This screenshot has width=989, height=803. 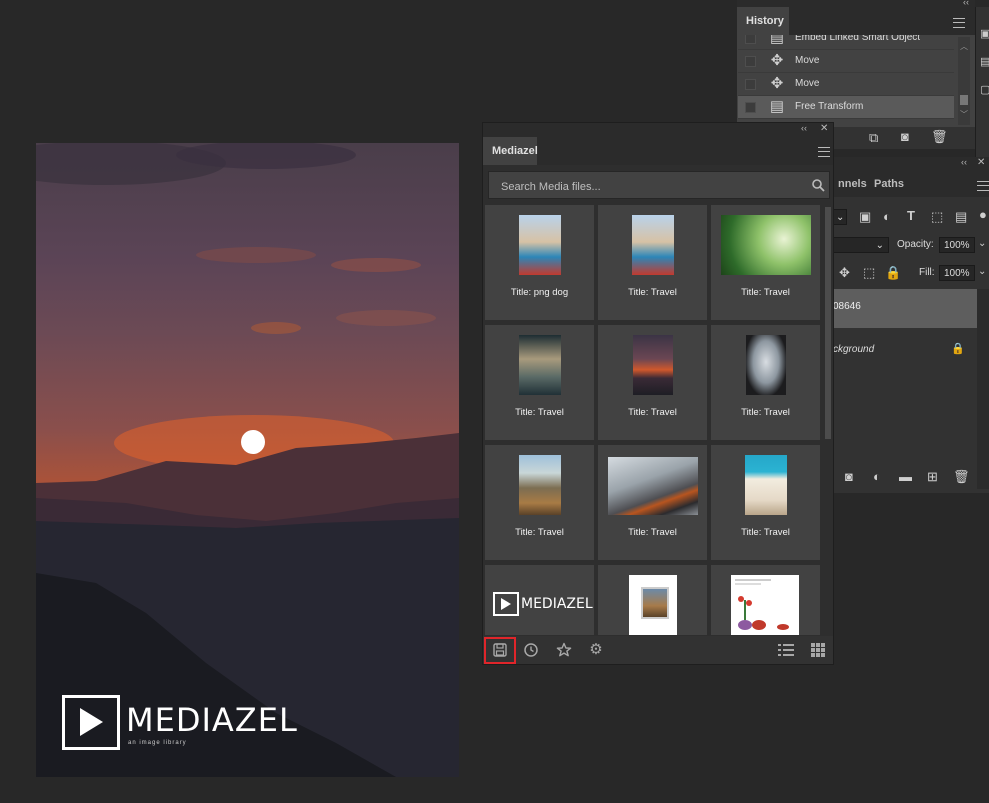 What do you see at coordinates (983, 214) in the screenshot?
I see `filter-toggle-icon: ●` at bounding box center [983, 214].